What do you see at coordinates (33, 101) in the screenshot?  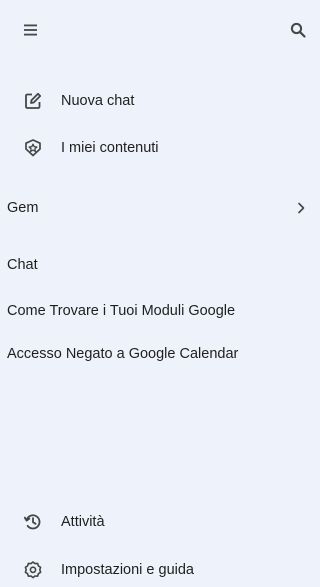 I see `edit-square-icon` at bounding box center [33, 101].